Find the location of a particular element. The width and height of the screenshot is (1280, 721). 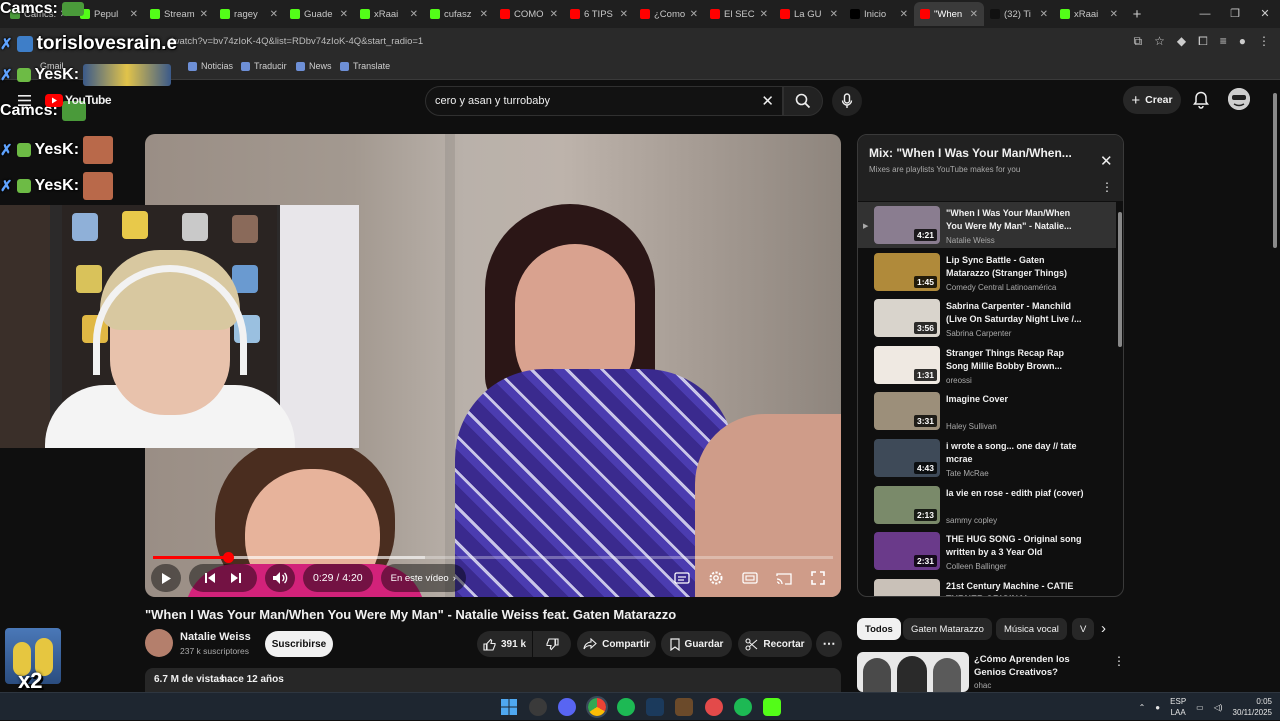

channel-name: Natalie Weiss is located at coordinates (215, 637).